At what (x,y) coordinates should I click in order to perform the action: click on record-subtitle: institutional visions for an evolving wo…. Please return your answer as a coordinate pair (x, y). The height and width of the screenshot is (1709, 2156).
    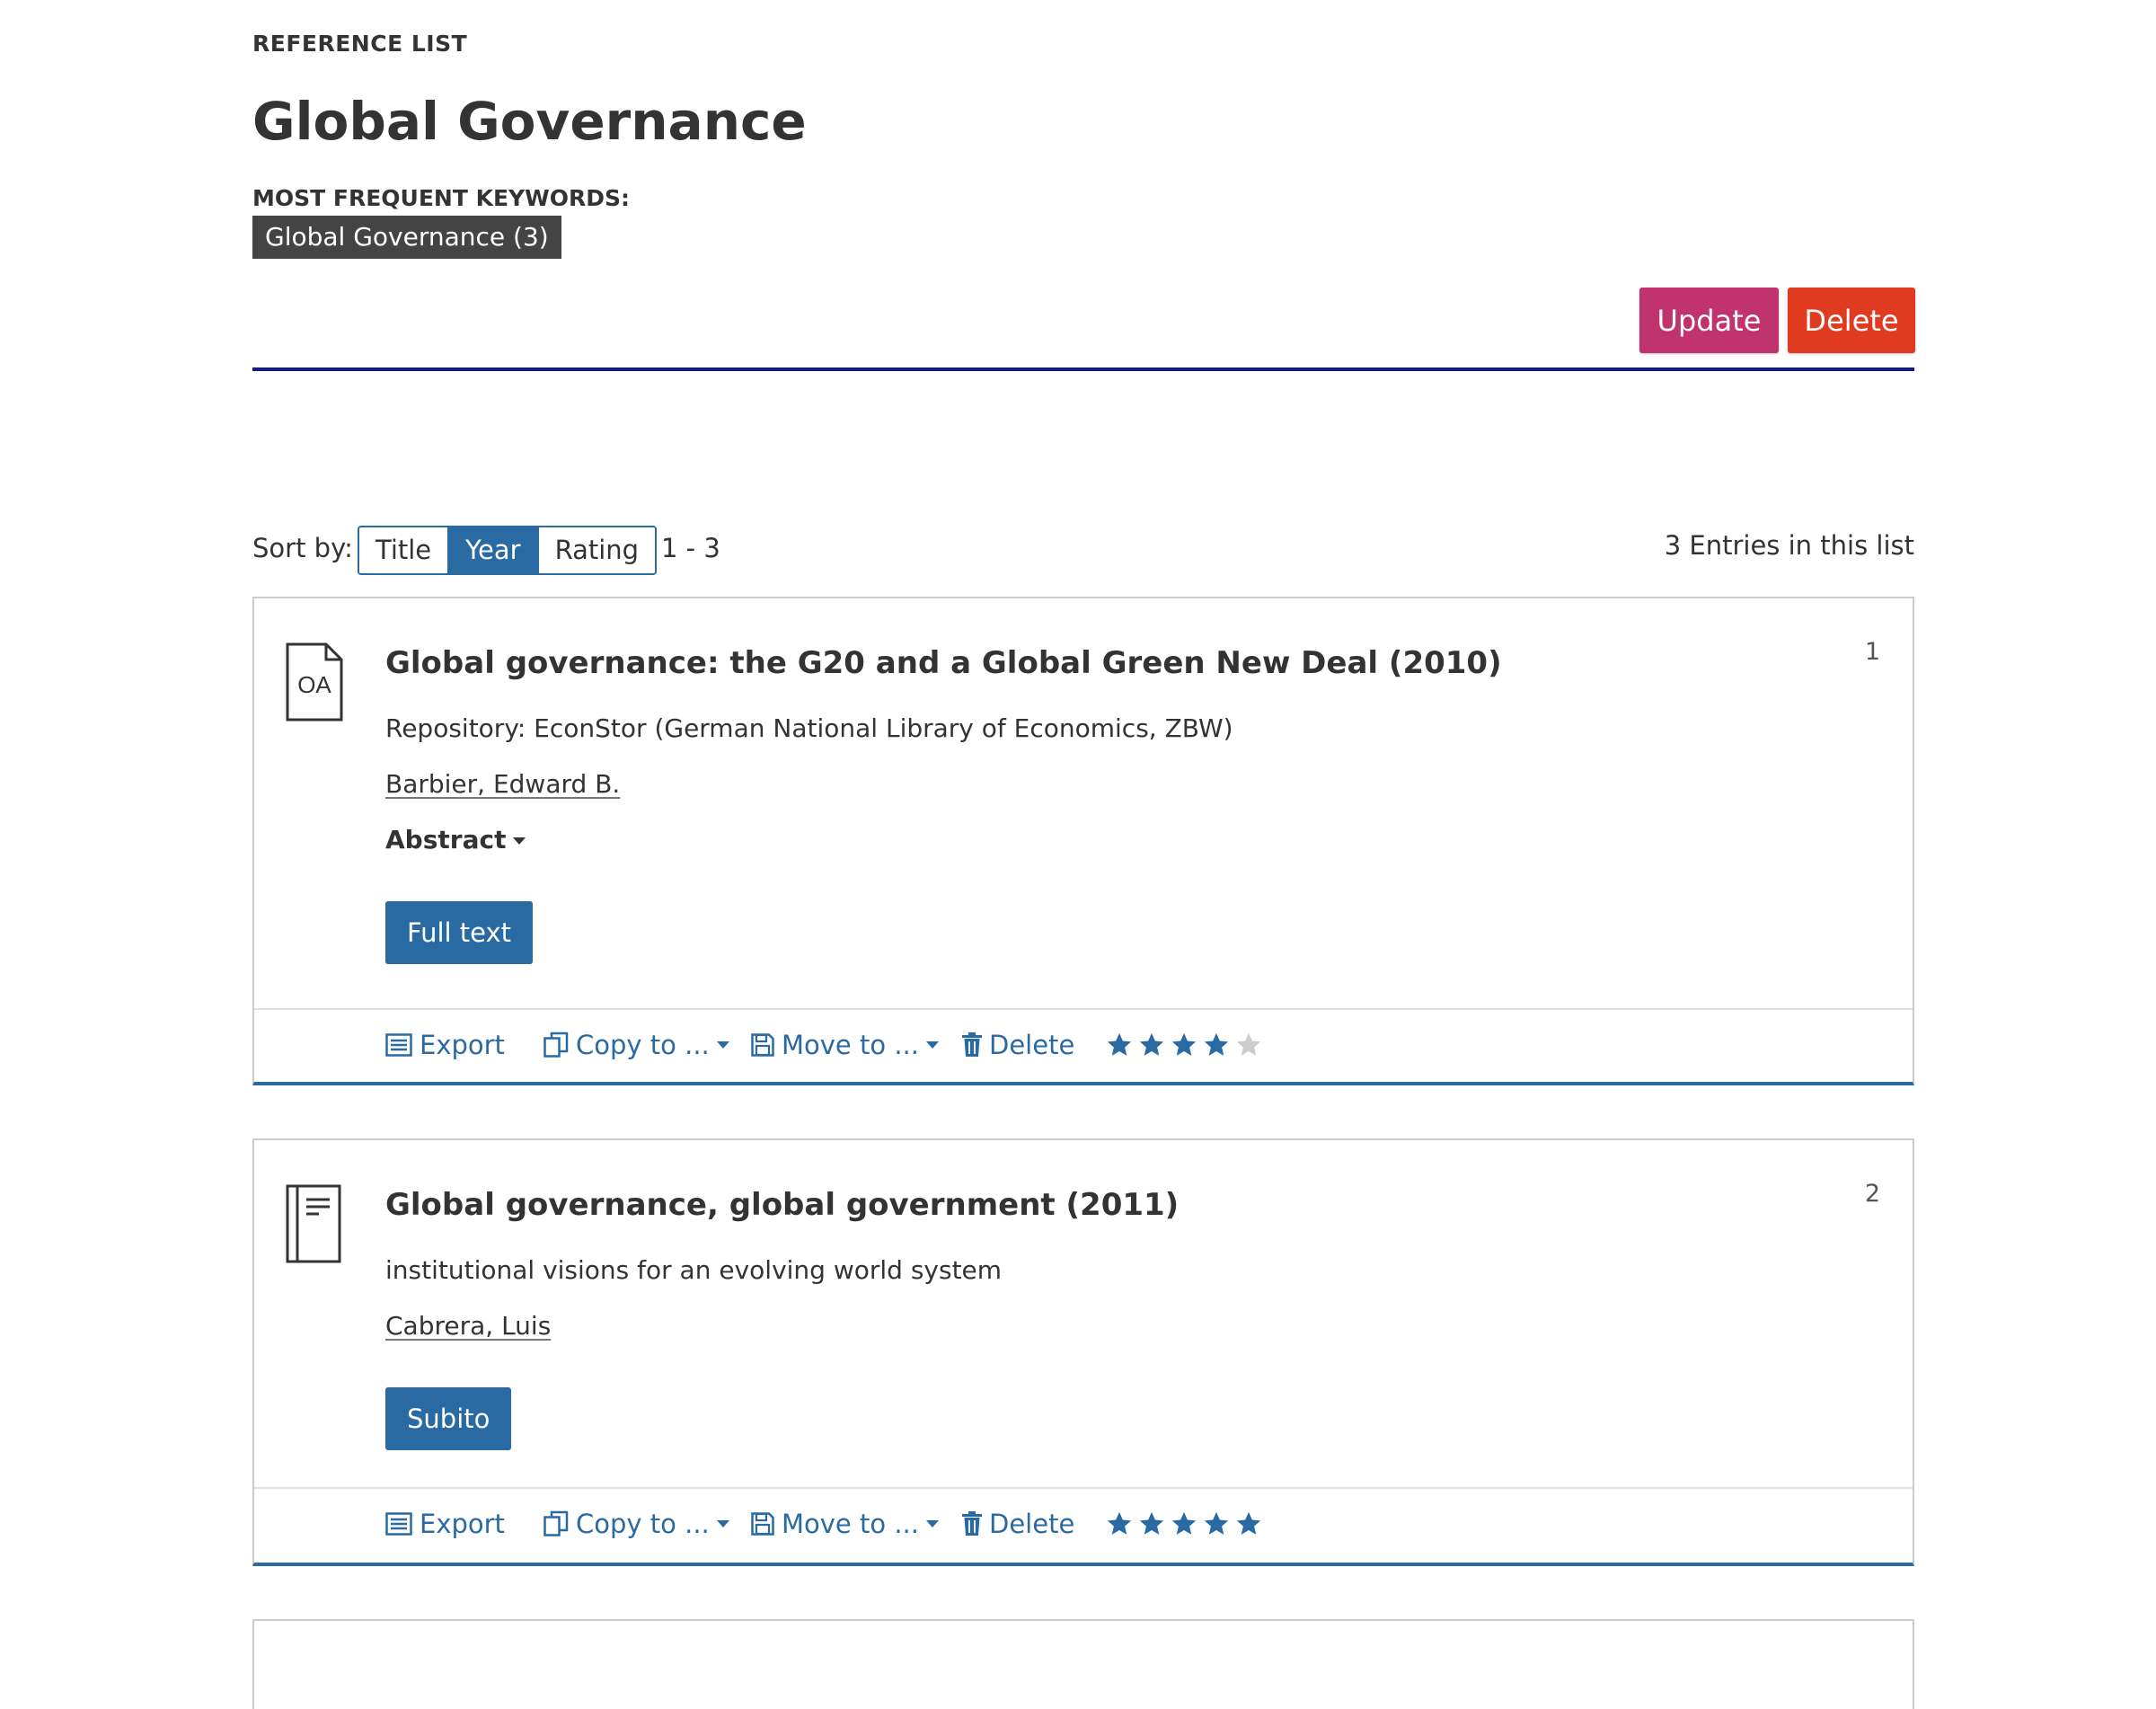
    Looking at the image, I should click on (694, 1270).